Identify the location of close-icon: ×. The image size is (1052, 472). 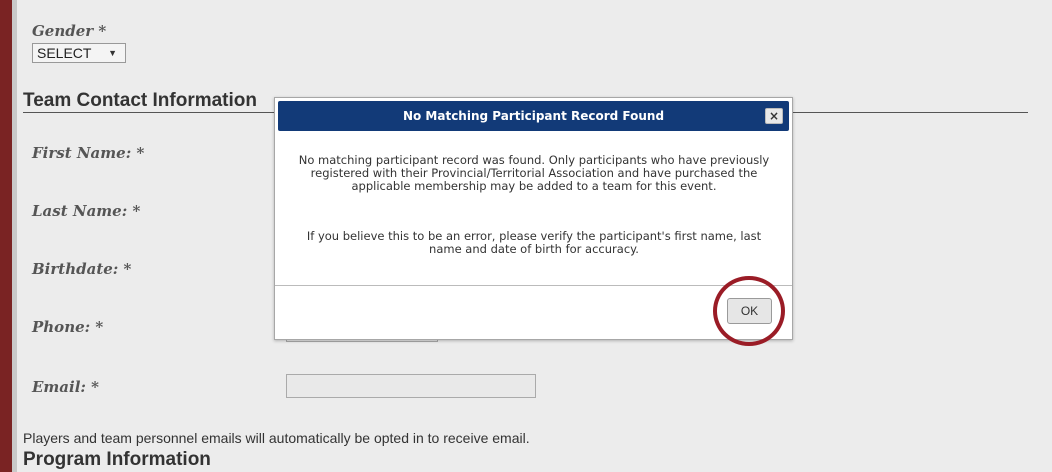
(774, 116).